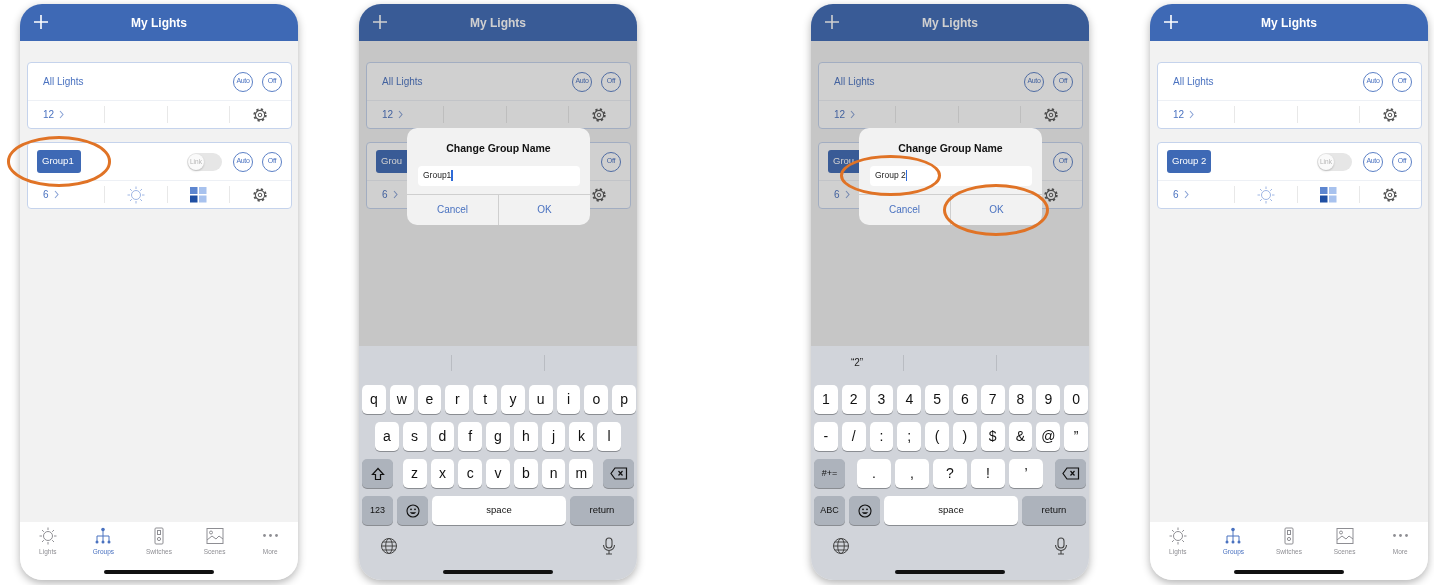  Describe the element at coordinates (386, 436) in the screenshot. I see `key: a` at that location.